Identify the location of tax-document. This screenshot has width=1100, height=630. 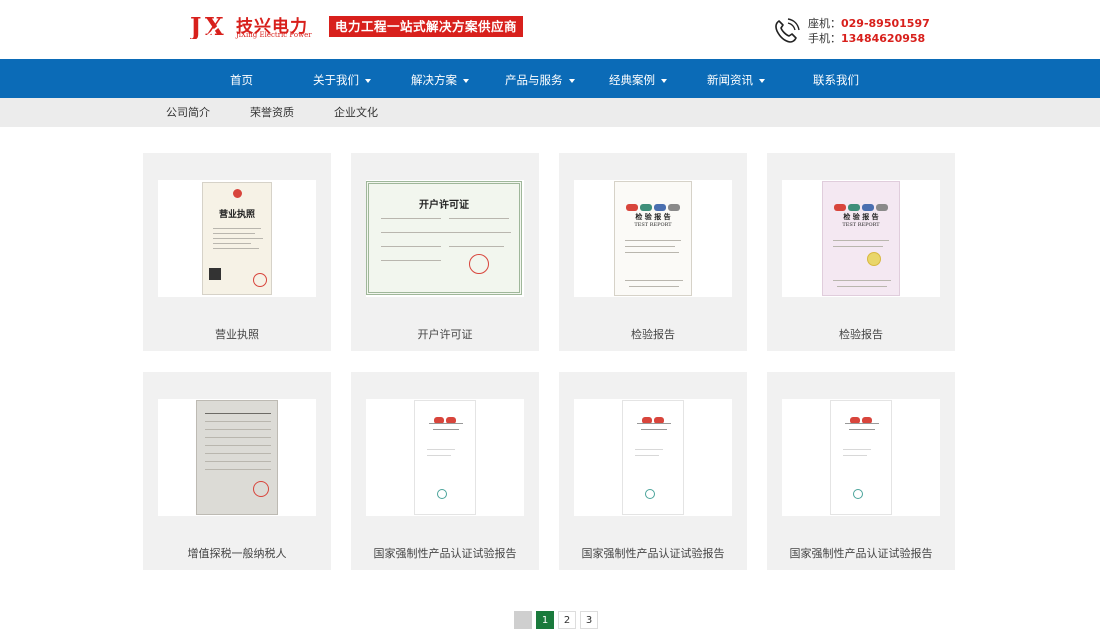
(237, 457).